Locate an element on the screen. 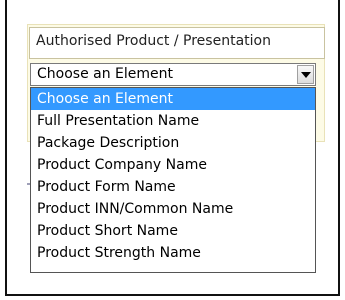  panel-title: Authorised Product / Presentation is located at coordinates (153, 41).